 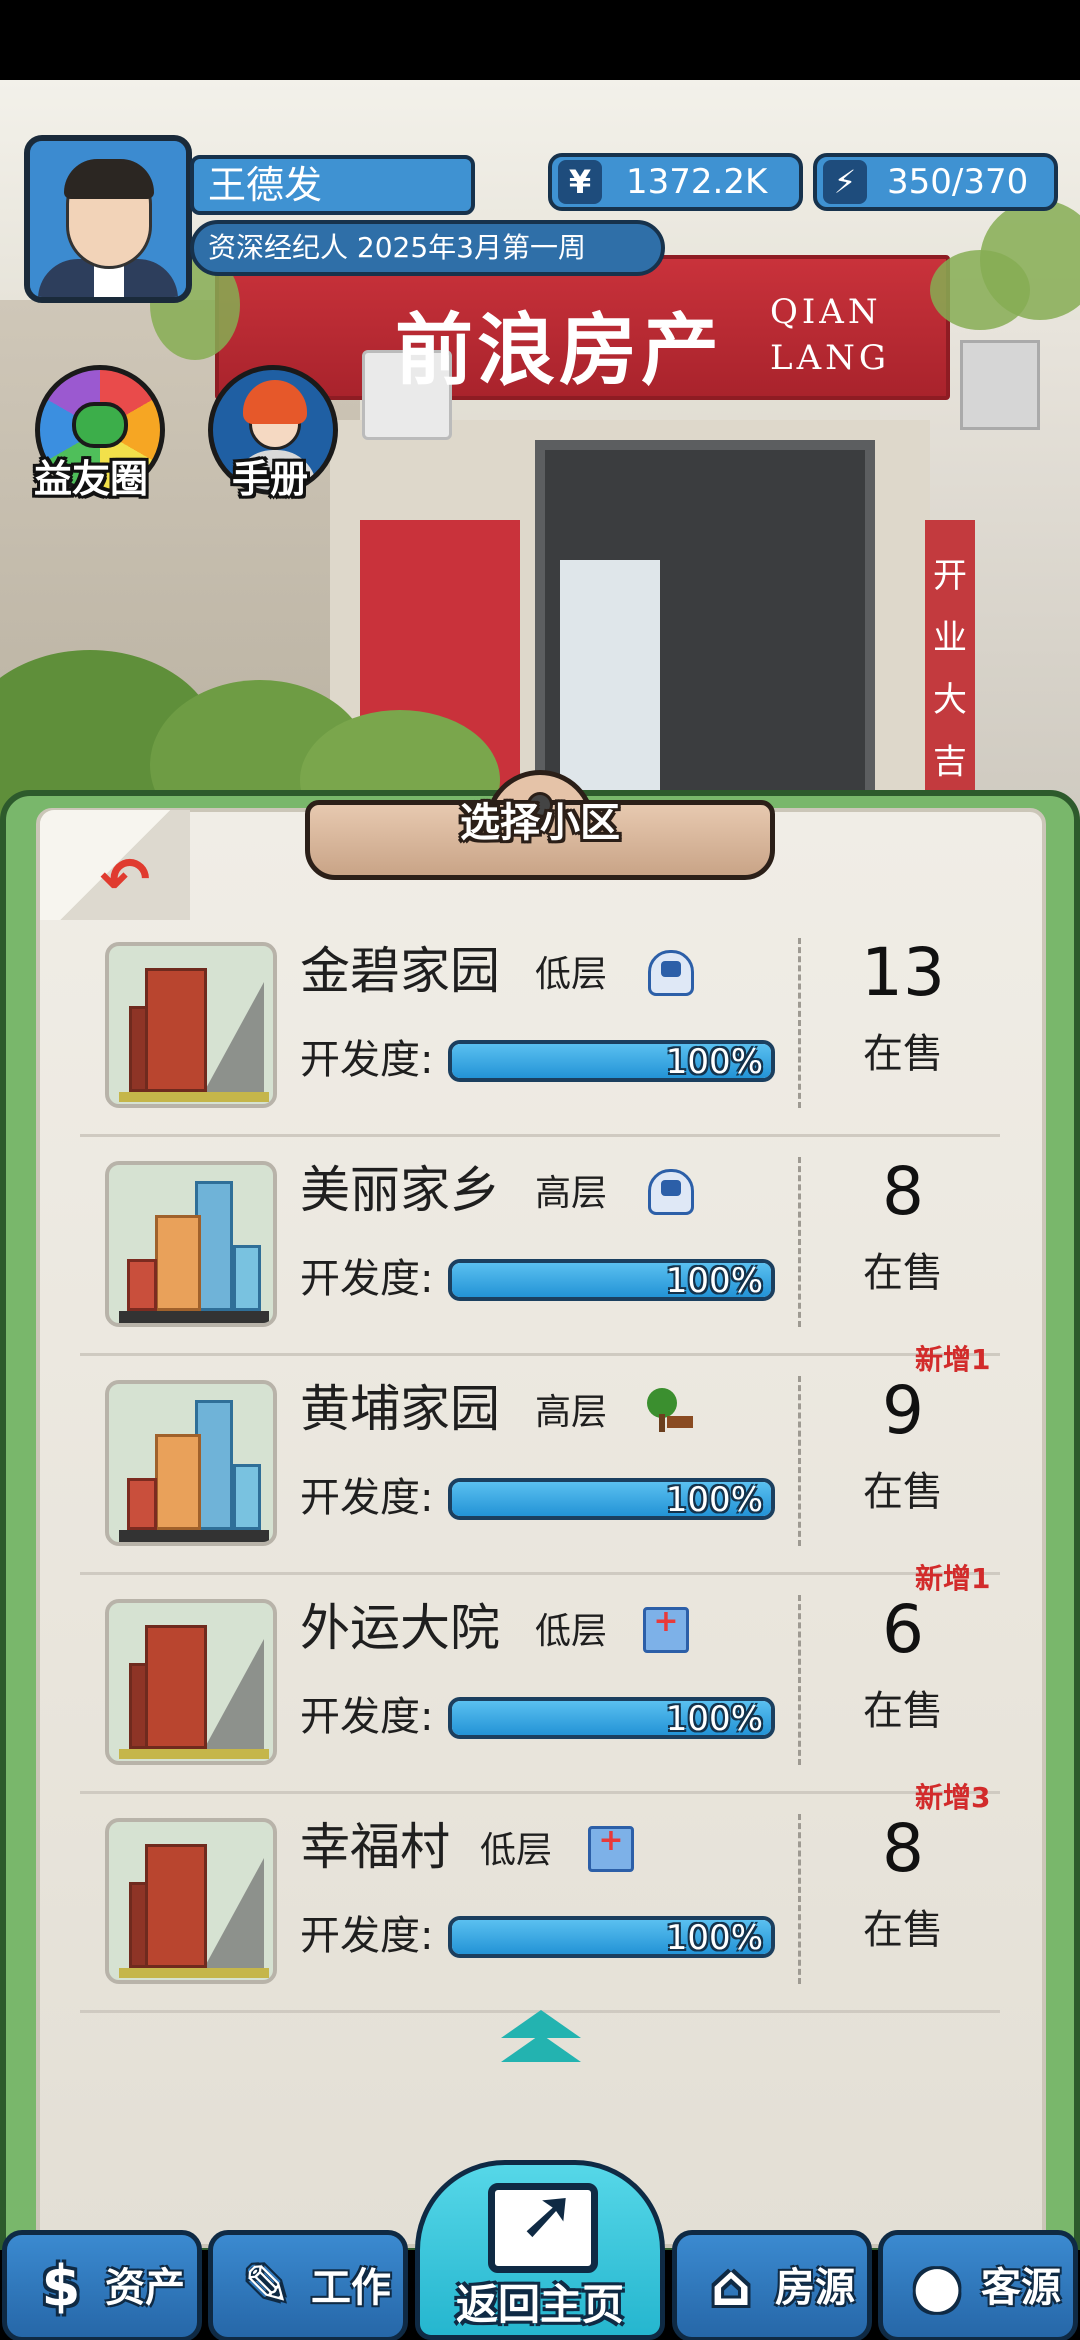 I want to click on store-sign-chinese: 前浪房产, so click(x=559, y=351).